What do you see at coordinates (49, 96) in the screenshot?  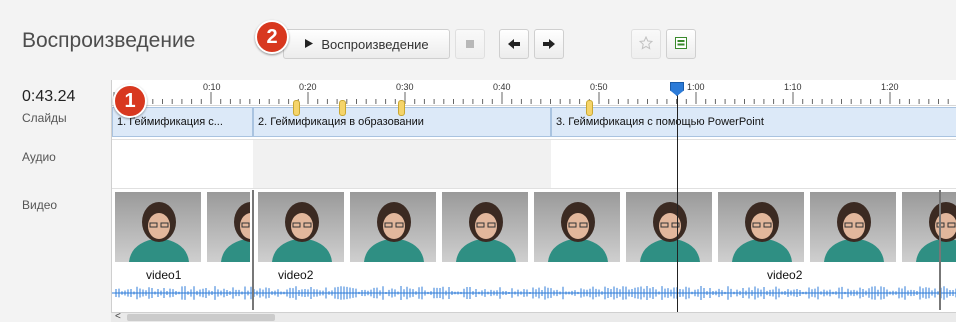 I see `current-time: 0:43.24` at bounding box center [49, 96].